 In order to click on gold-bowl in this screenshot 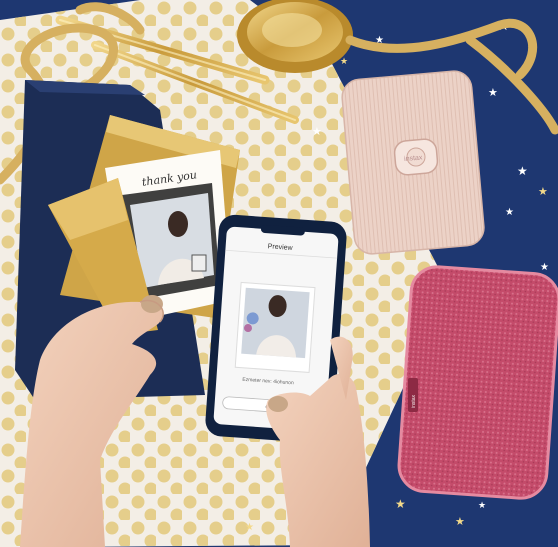, I will do `click(295, 36)`.